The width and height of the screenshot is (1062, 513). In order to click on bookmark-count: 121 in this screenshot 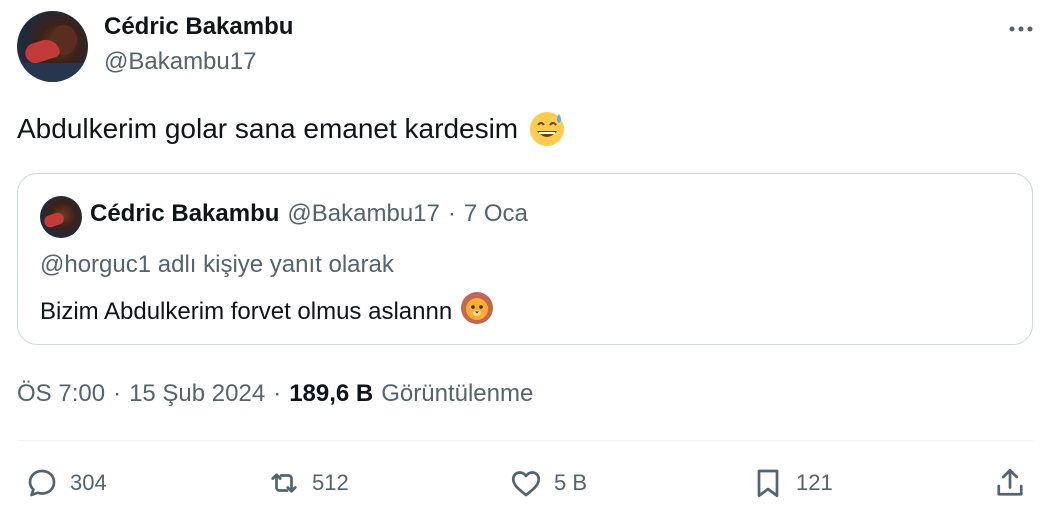, I will do `click(814, 482)`.